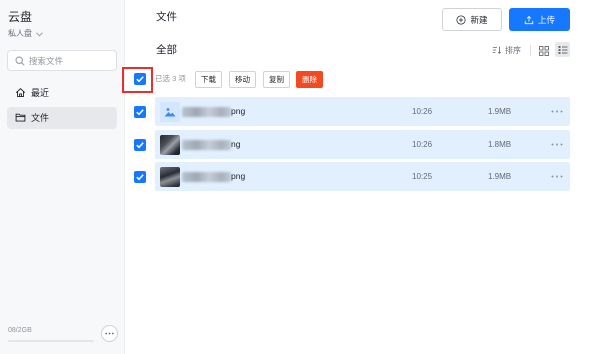  What do you see at coordinates (309, 79) in the screenshot?
I see `delete-button: 删除` at bounding box center [309, 79].